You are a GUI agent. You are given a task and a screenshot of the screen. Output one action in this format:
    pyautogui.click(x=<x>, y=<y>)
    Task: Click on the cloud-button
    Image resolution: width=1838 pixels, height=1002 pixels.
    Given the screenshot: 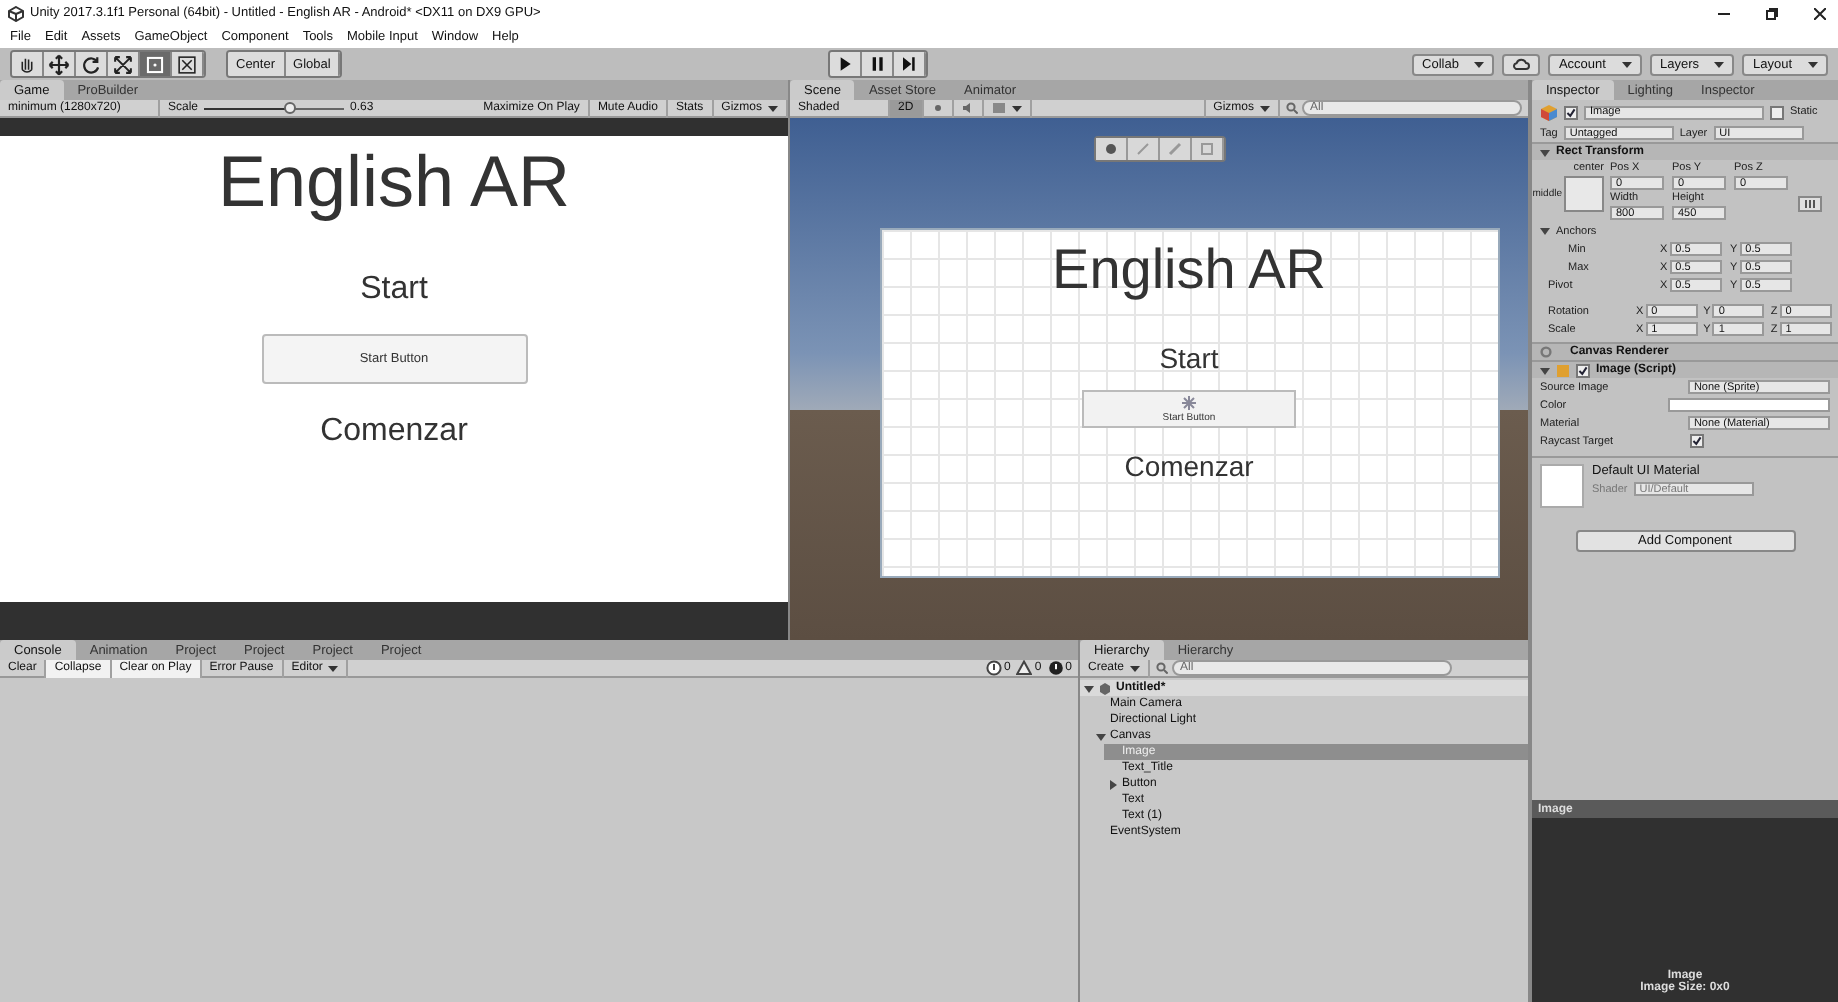 What is the action you would take?
    pyautogui.click(x=1521, y=64)
    